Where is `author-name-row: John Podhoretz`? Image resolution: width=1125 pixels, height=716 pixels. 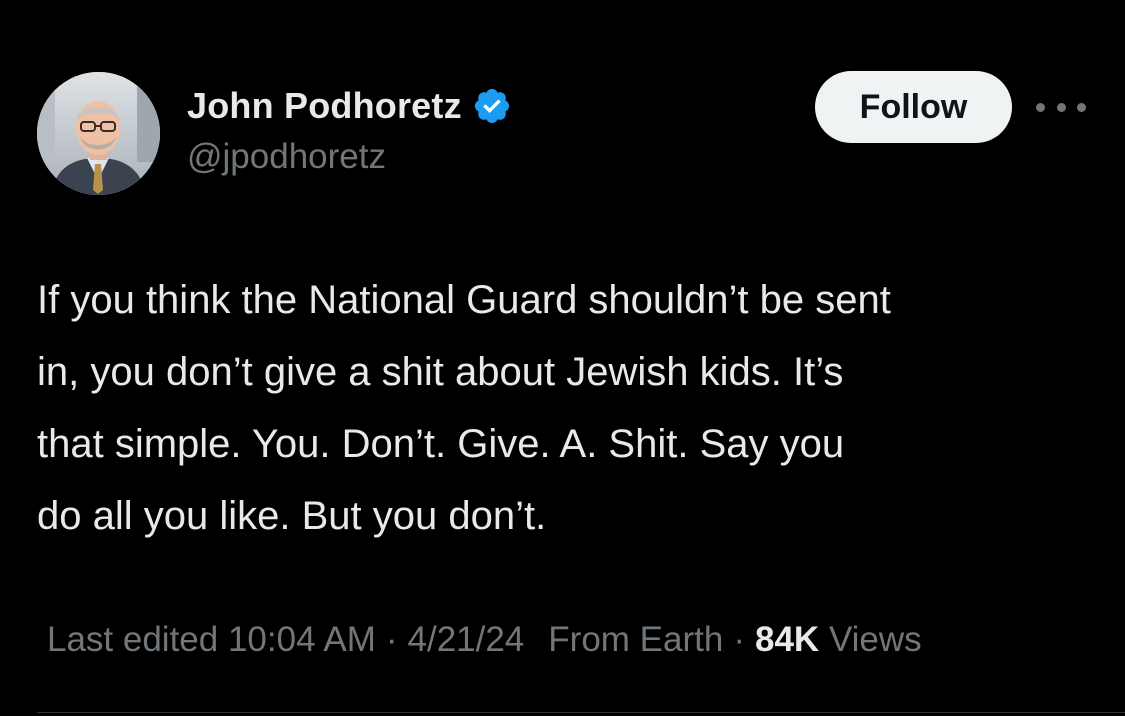 author-name-row: John Podhoretz is located at coordinates (349, 106).